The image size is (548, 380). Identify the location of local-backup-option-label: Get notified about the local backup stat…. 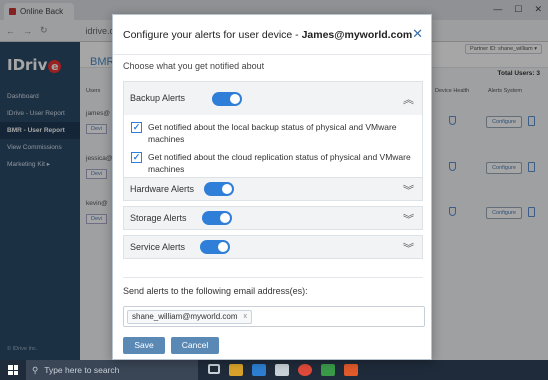
(272, 133).